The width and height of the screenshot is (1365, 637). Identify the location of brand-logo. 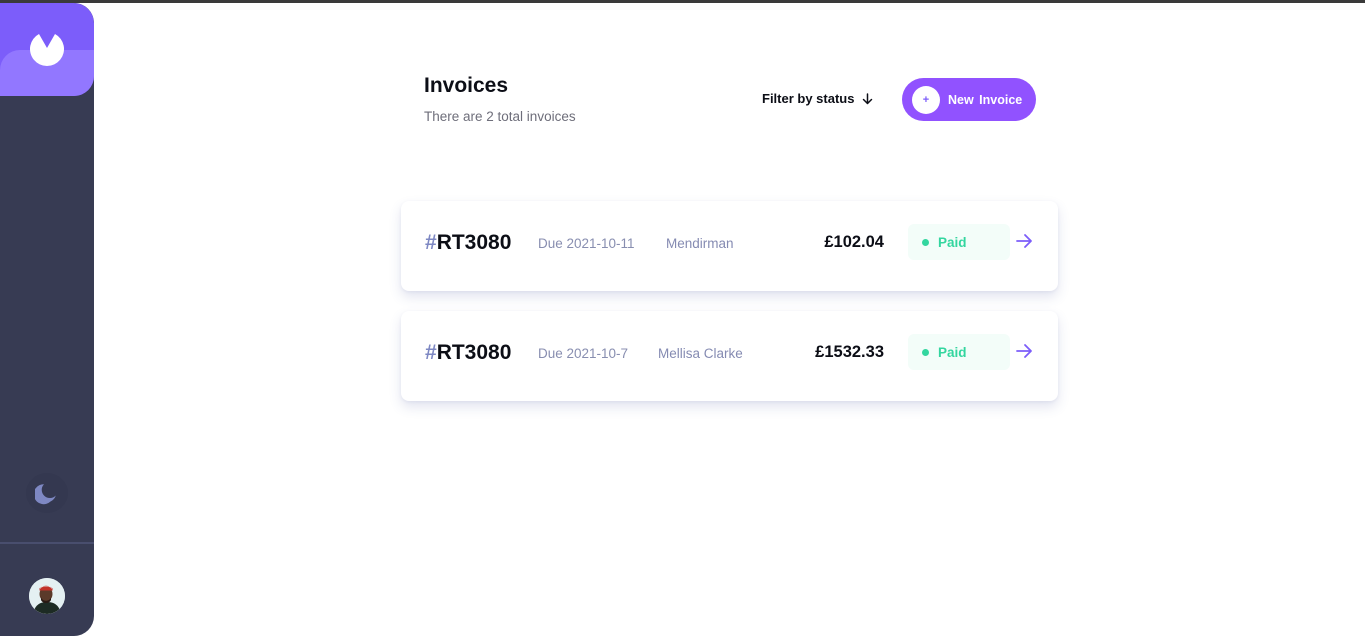
(47, 49).